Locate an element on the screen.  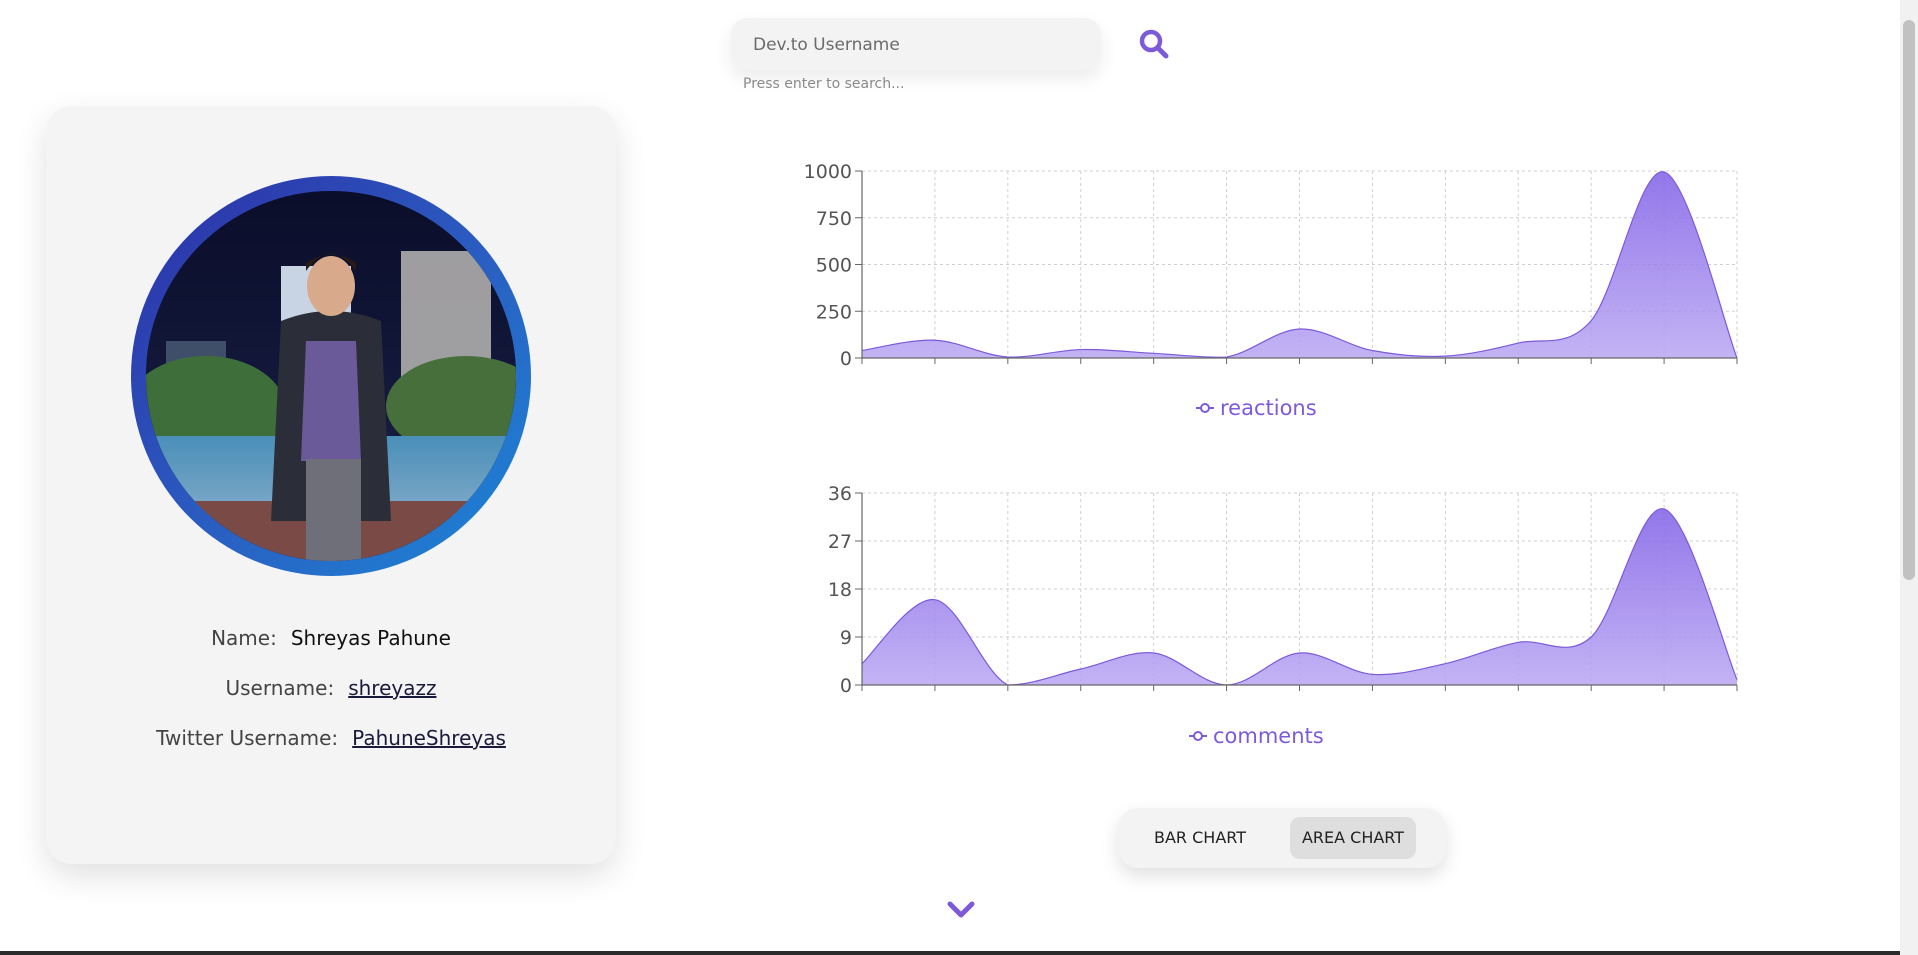
y-tick-label: 9 is located at coordinates (846, 638).